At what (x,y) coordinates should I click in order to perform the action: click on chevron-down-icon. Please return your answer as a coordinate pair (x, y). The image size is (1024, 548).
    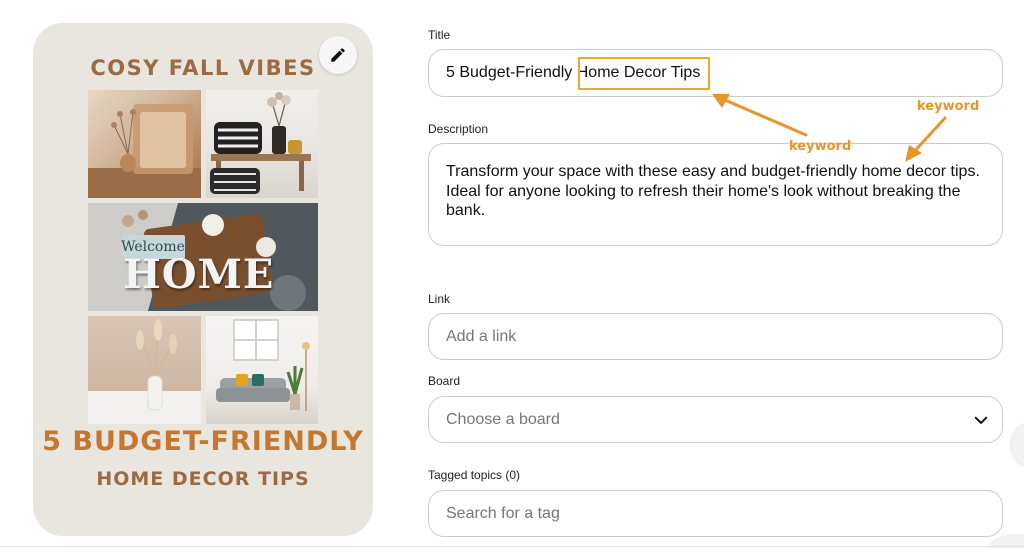
    Looking at the image, I should click on (981, 420).